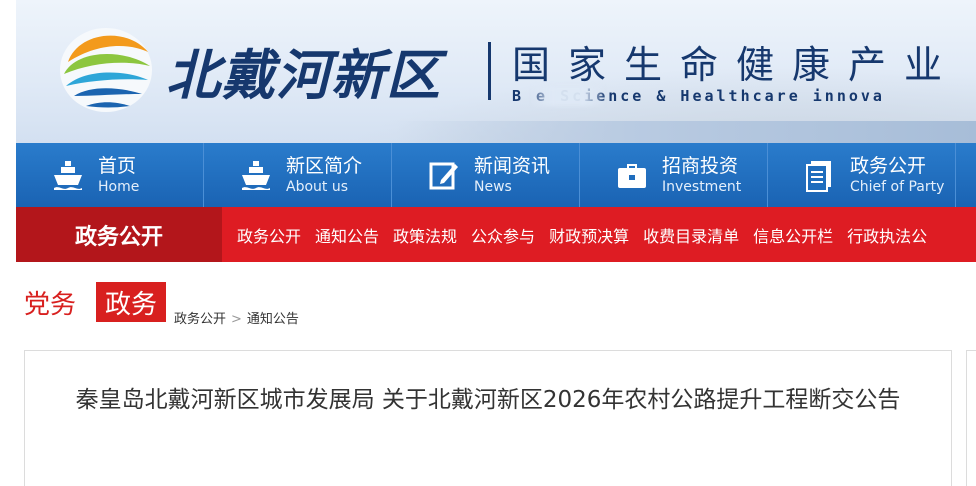 The height and width of the screenshot is (486, 976). I want to click on blurred-text-region, so click(568, 96).